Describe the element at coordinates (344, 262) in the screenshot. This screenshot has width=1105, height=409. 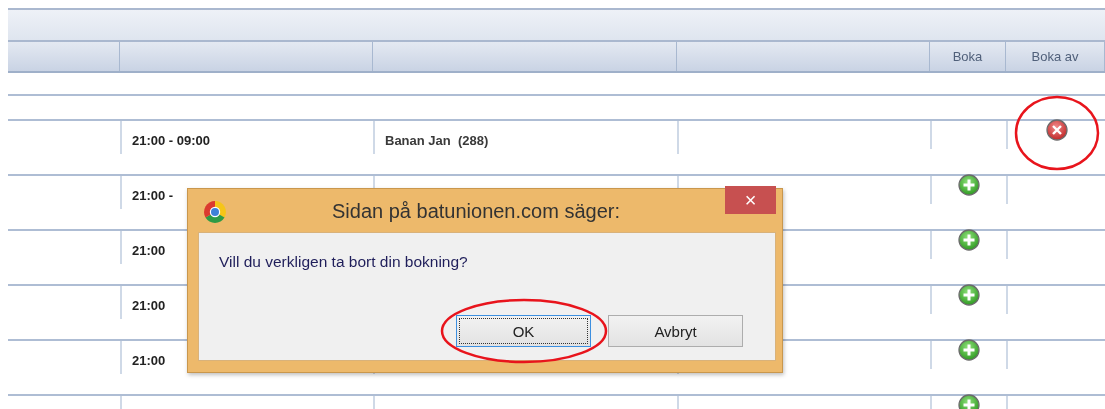
I see `dialog-message: Vill du verkligen ta bort din bokning?` at that location.